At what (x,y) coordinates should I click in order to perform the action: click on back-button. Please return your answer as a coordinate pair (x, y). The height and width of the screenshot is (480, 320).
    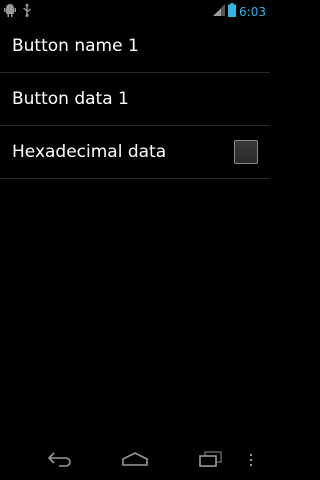
    Looking at the image, I should click on (60, 461).